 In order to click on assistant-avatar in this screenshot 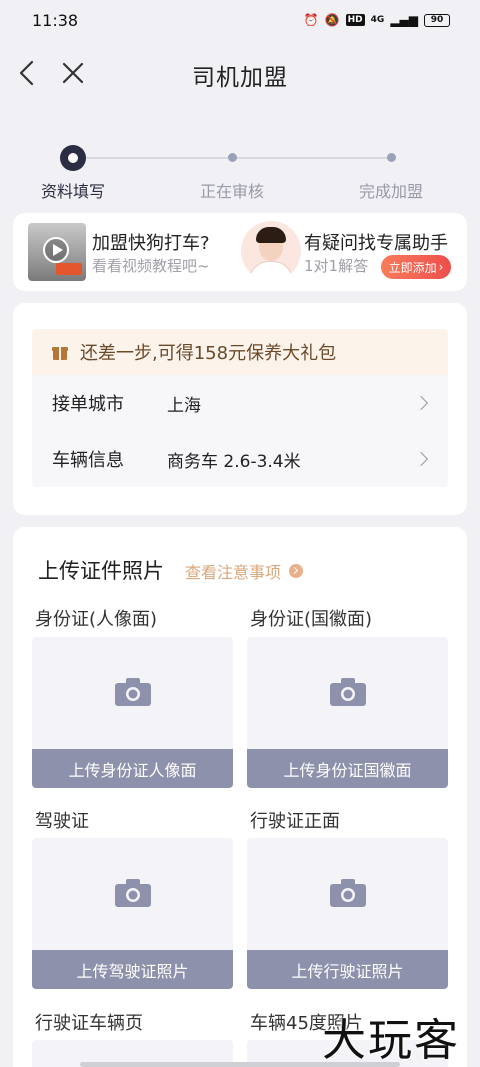, I will do `click(271, 251)`.